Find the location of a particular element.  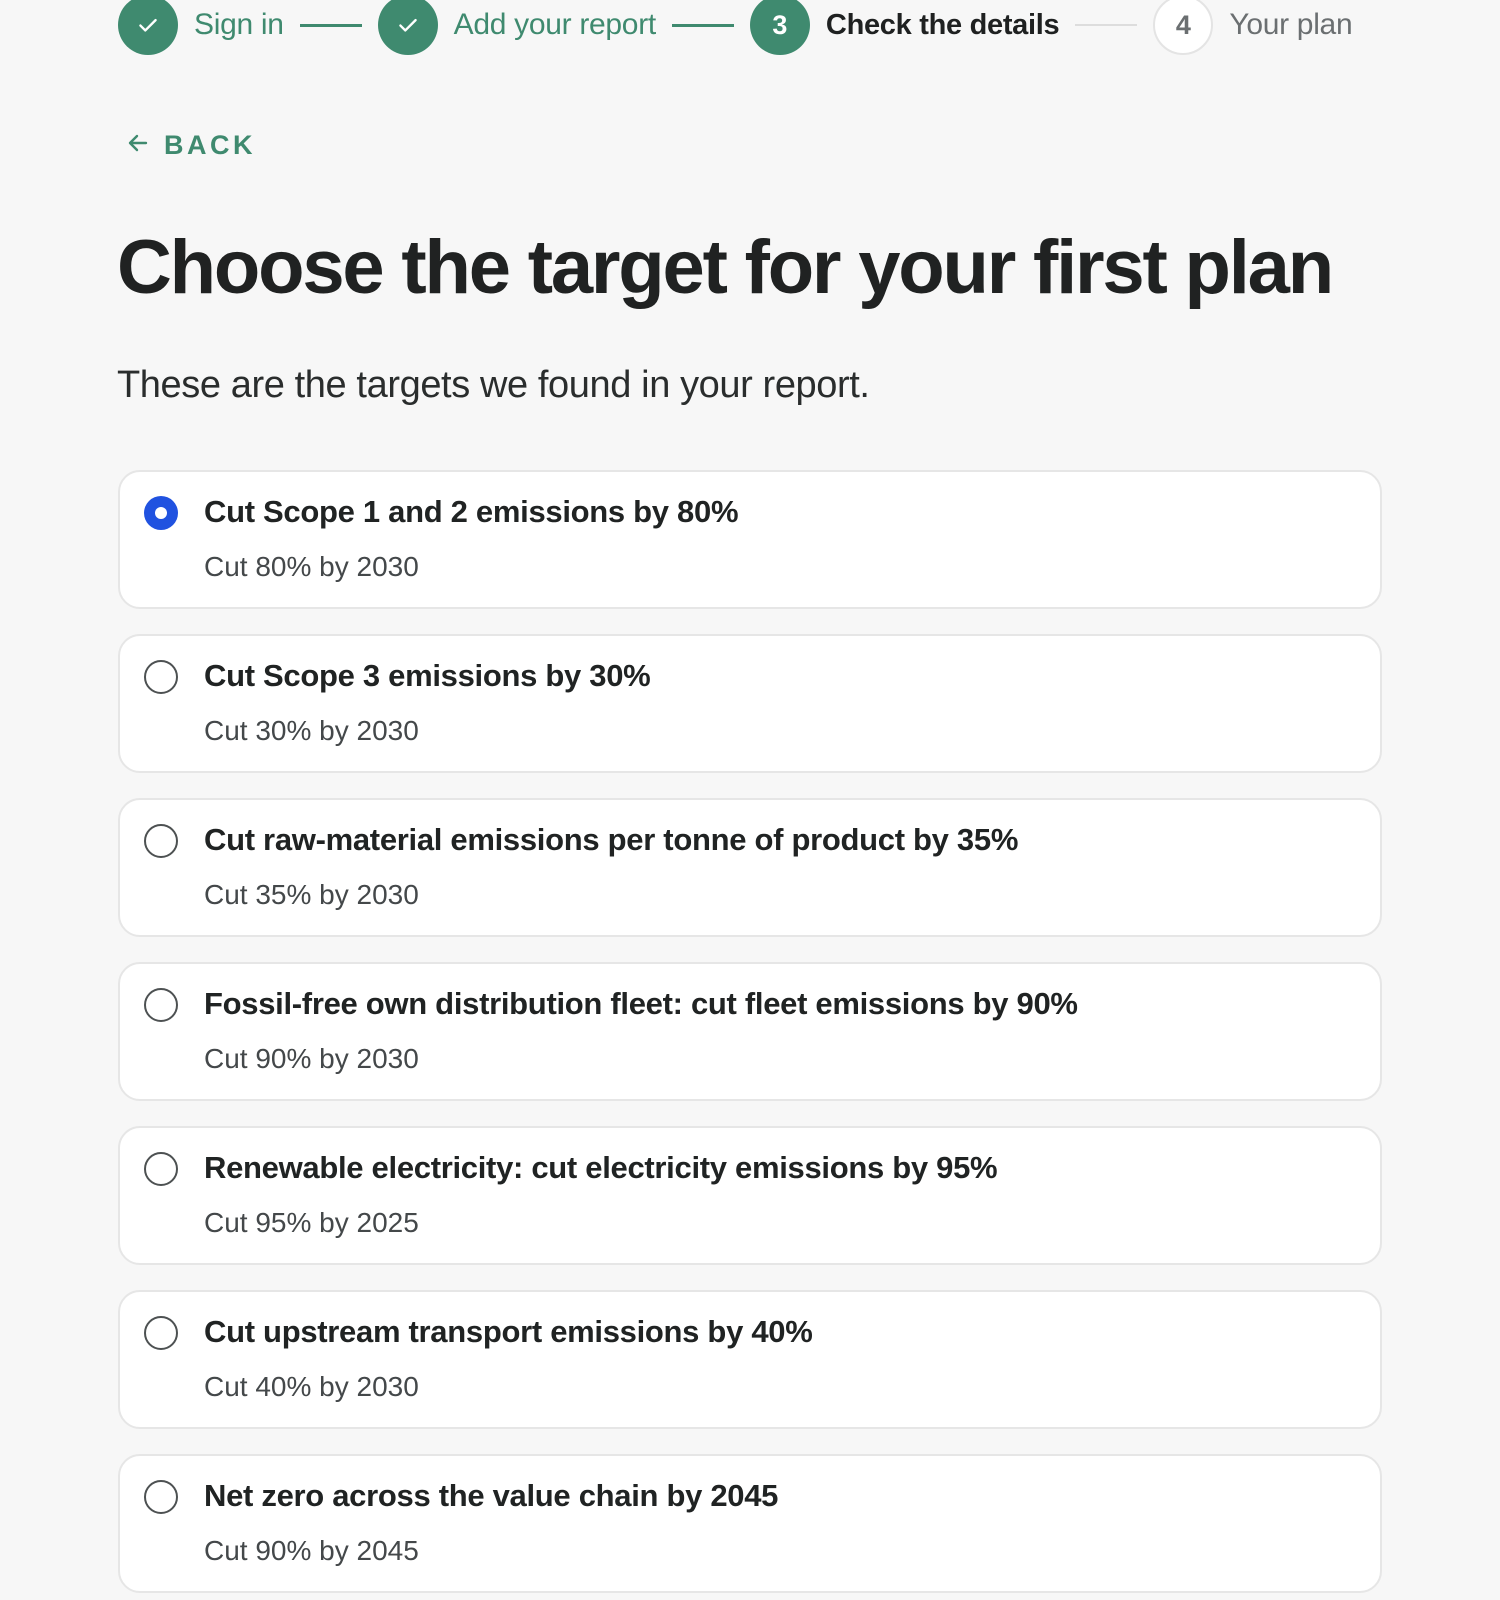

target-title: Cut Scope 1 and 2 emissions by 80% is located at coordinates (471, 511).